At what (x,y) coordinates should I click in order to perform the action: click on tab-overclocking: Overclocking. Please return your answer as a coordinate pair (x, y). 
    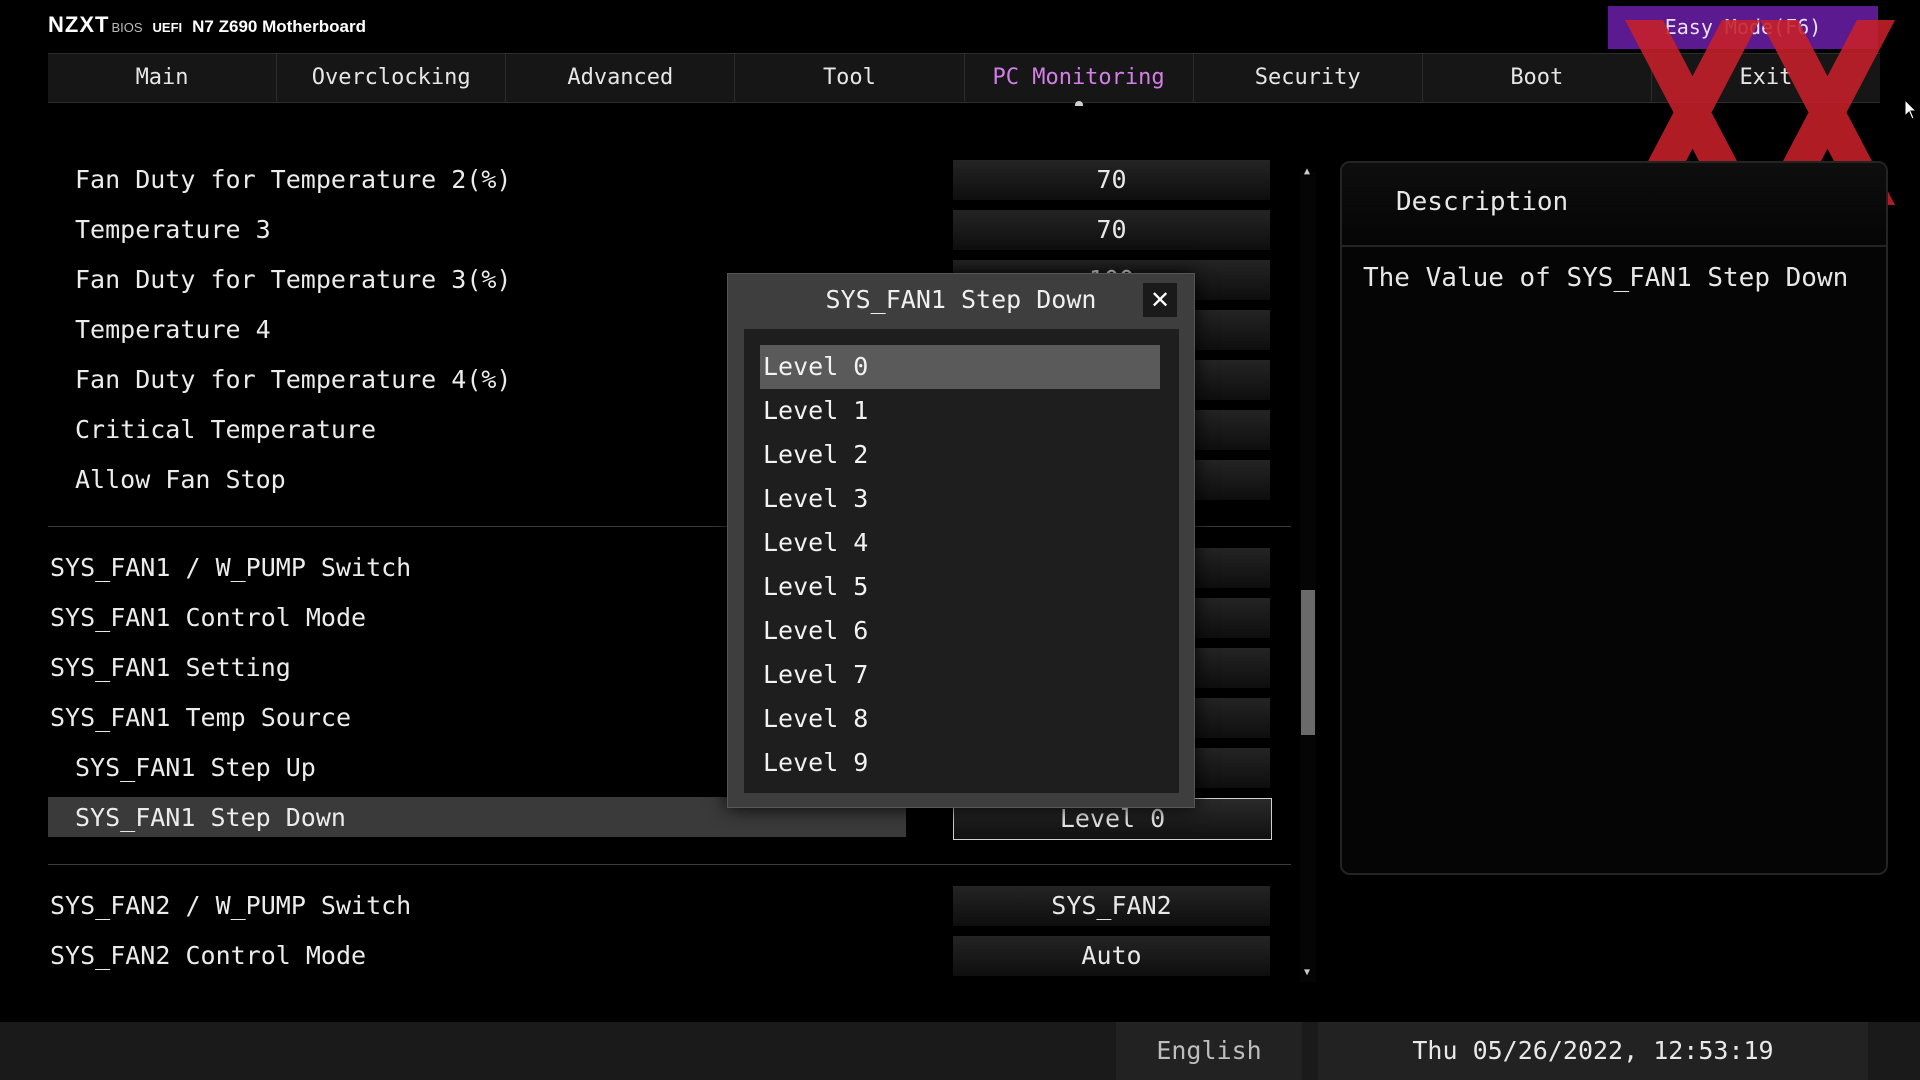
    Looking at the image, I should click on (392, 78).